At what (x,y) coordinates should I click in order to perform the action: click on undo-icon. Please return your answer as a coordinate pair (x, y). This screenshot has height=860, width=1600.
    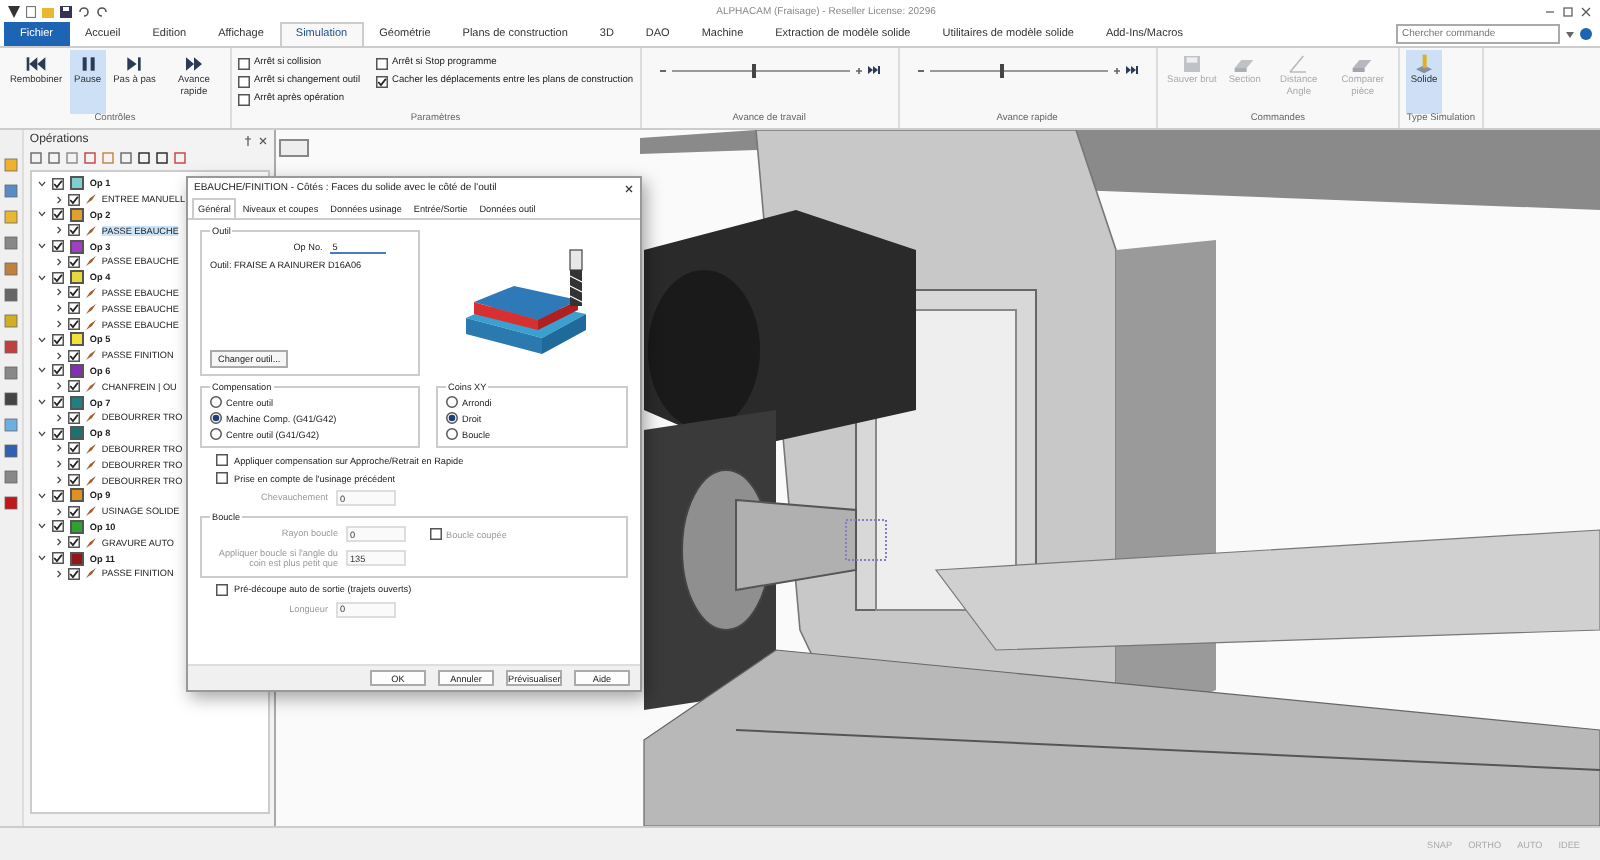
    Looking at the image, I should click on (84, 11).